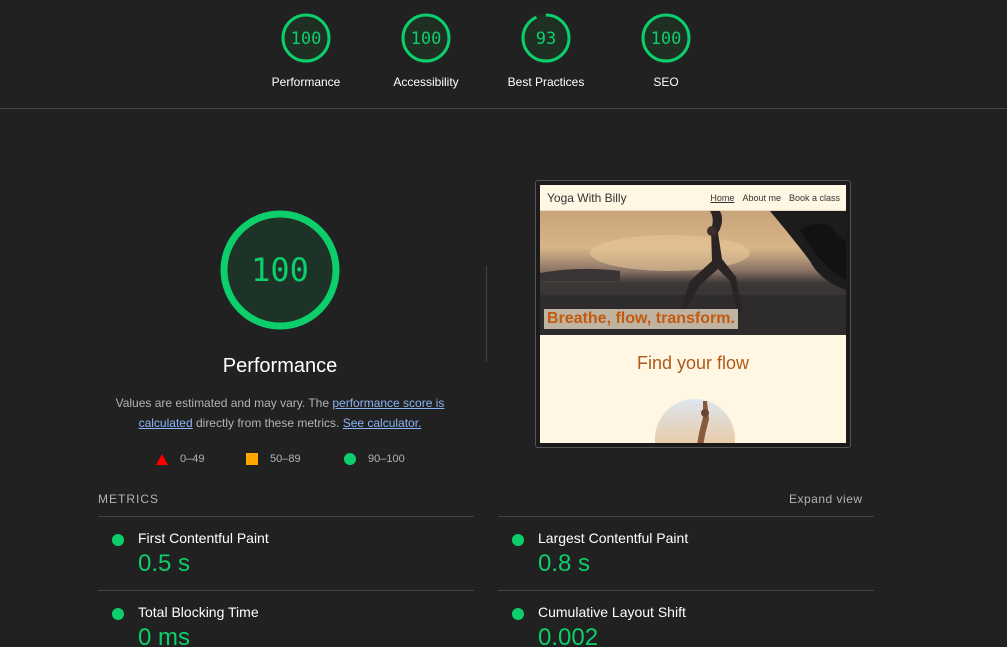 This screenshot has height=647, width=1007. What do you see at coordinates (285, 459) in the screenshot?
I see `legend-average-range: 50–89` at bounding box center [285, 459].